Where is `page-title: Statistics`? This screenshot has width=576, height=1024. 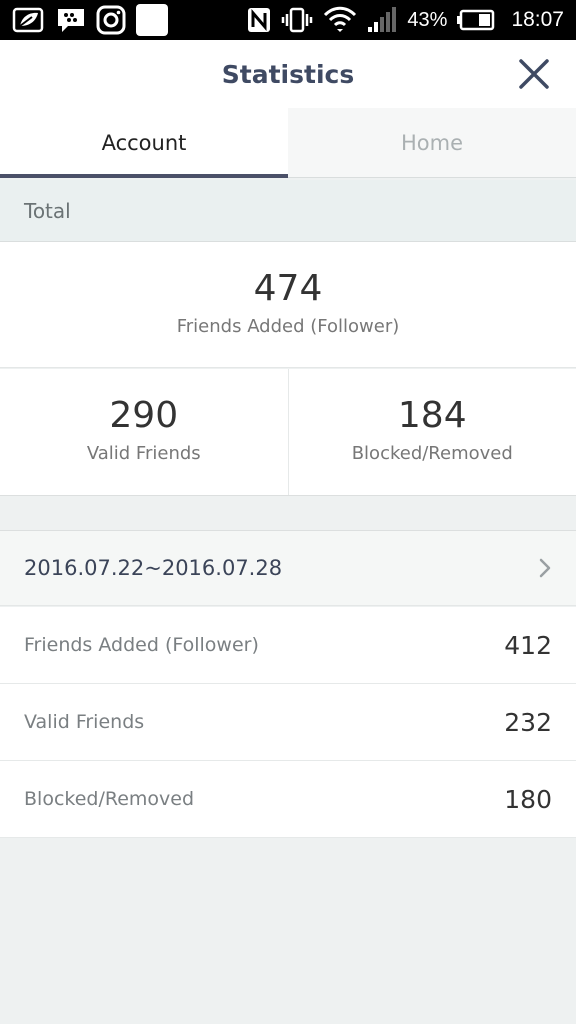 page-title: Statistics is located at coordinates (288, 74).